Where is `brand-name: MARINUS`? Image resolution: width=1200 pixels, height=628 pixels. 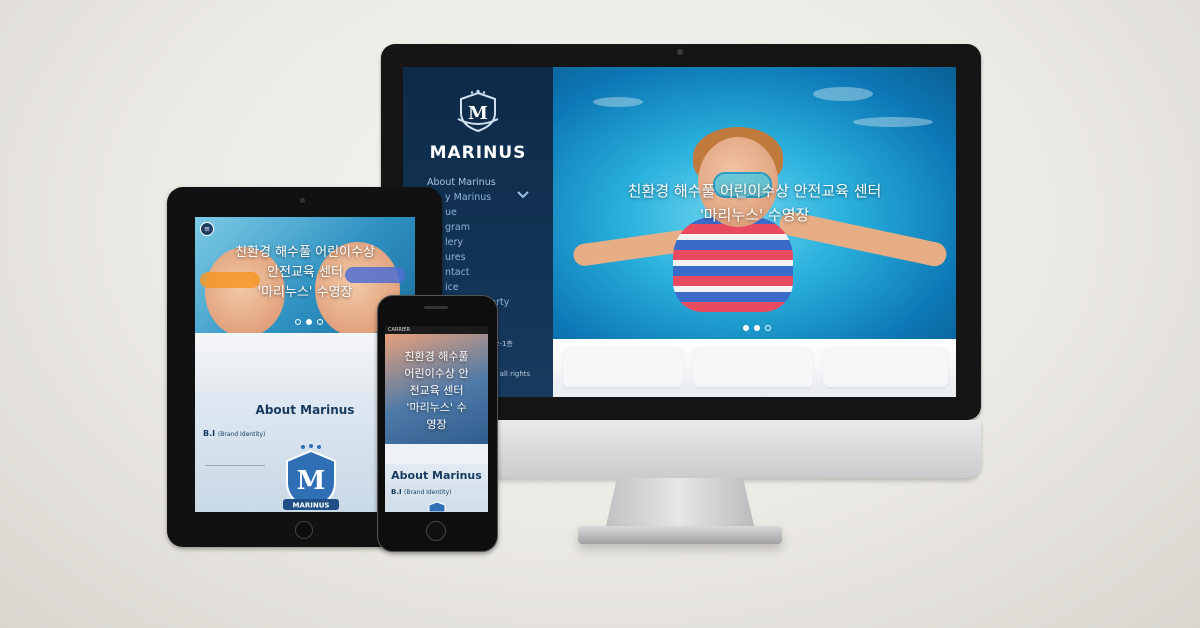 brand-name: MARINUS is located at coordinates (478, 153).